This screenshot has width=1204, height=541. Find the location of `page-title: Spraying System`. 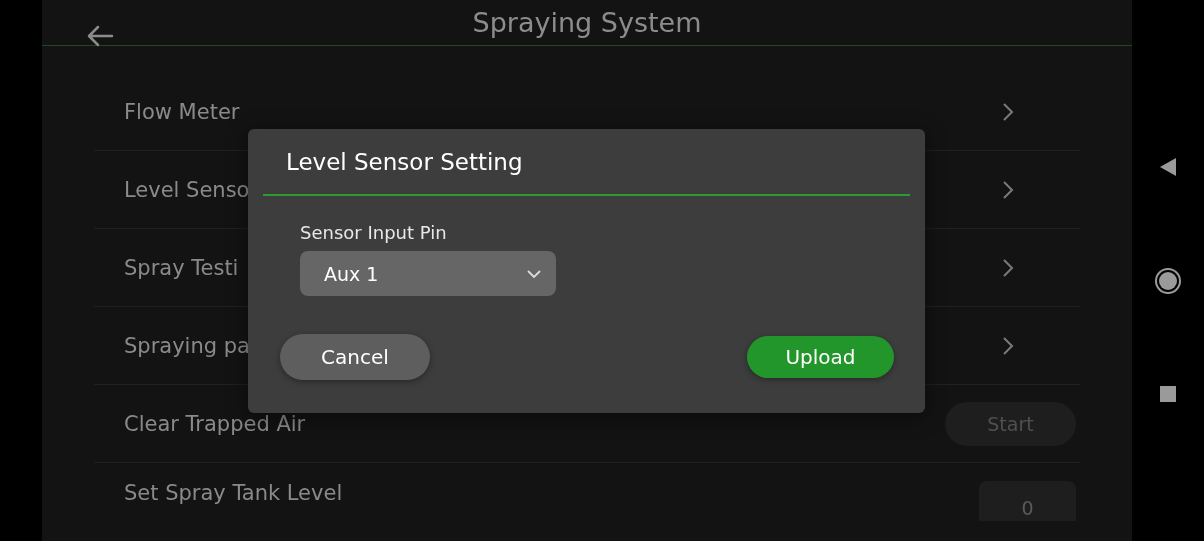

page-title: Spraying System is located at coordinates (587, 22).